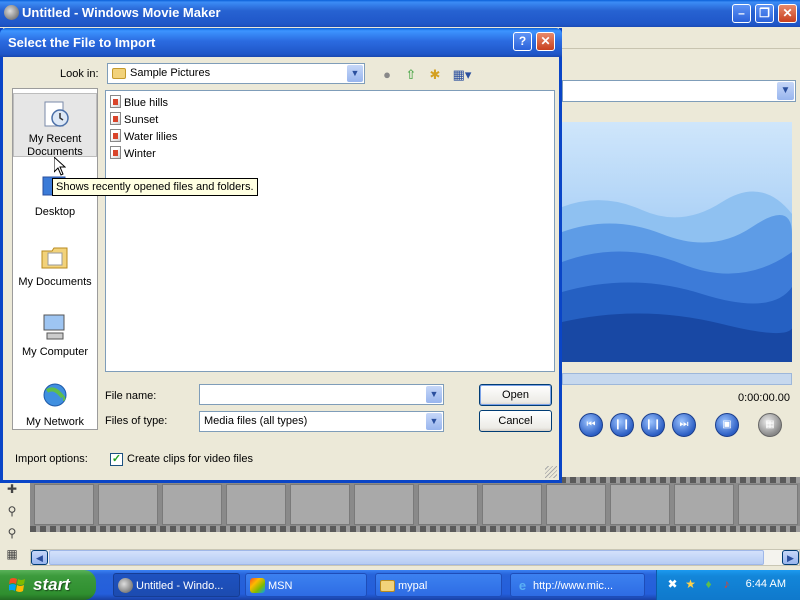  I want to click on app-title-bar: Untitled - Windows Movie Maker – ❐ ✕, so click(400, 13).